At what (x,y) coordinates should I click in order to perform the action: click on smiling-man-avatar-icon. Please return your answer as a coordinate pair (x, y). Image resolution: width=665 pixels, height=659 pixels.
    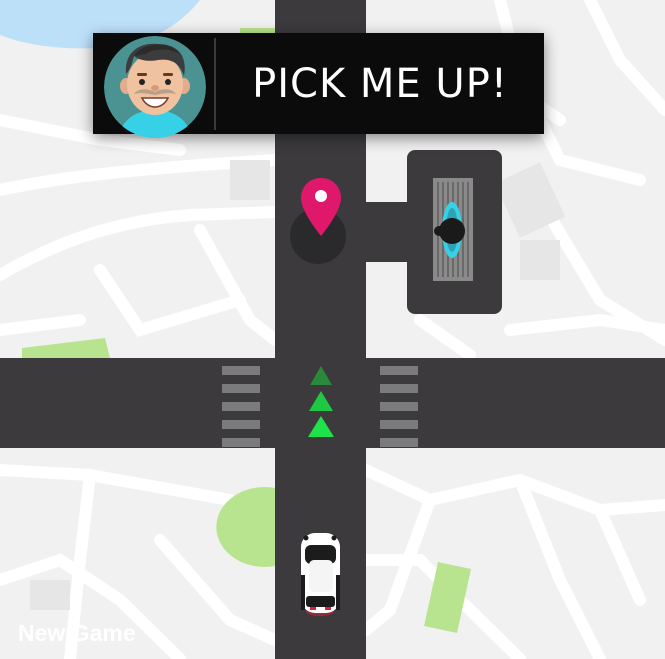
    Looking at the image, I should click on (155, 87).